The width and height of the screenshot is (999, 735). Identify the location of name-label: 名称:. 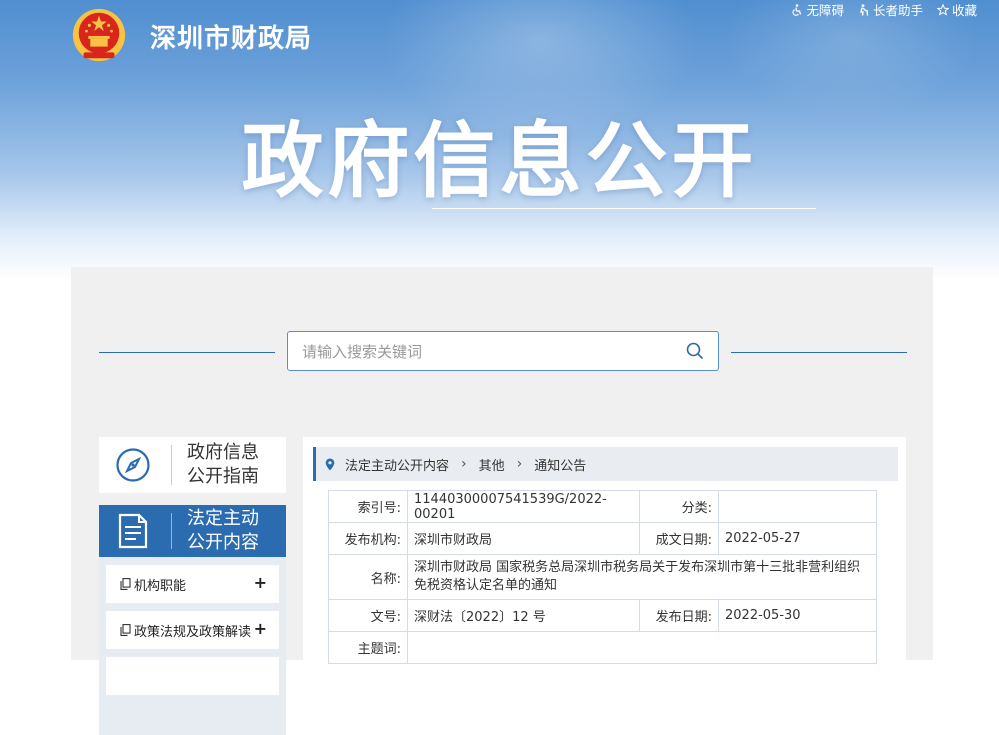
(368, 577).